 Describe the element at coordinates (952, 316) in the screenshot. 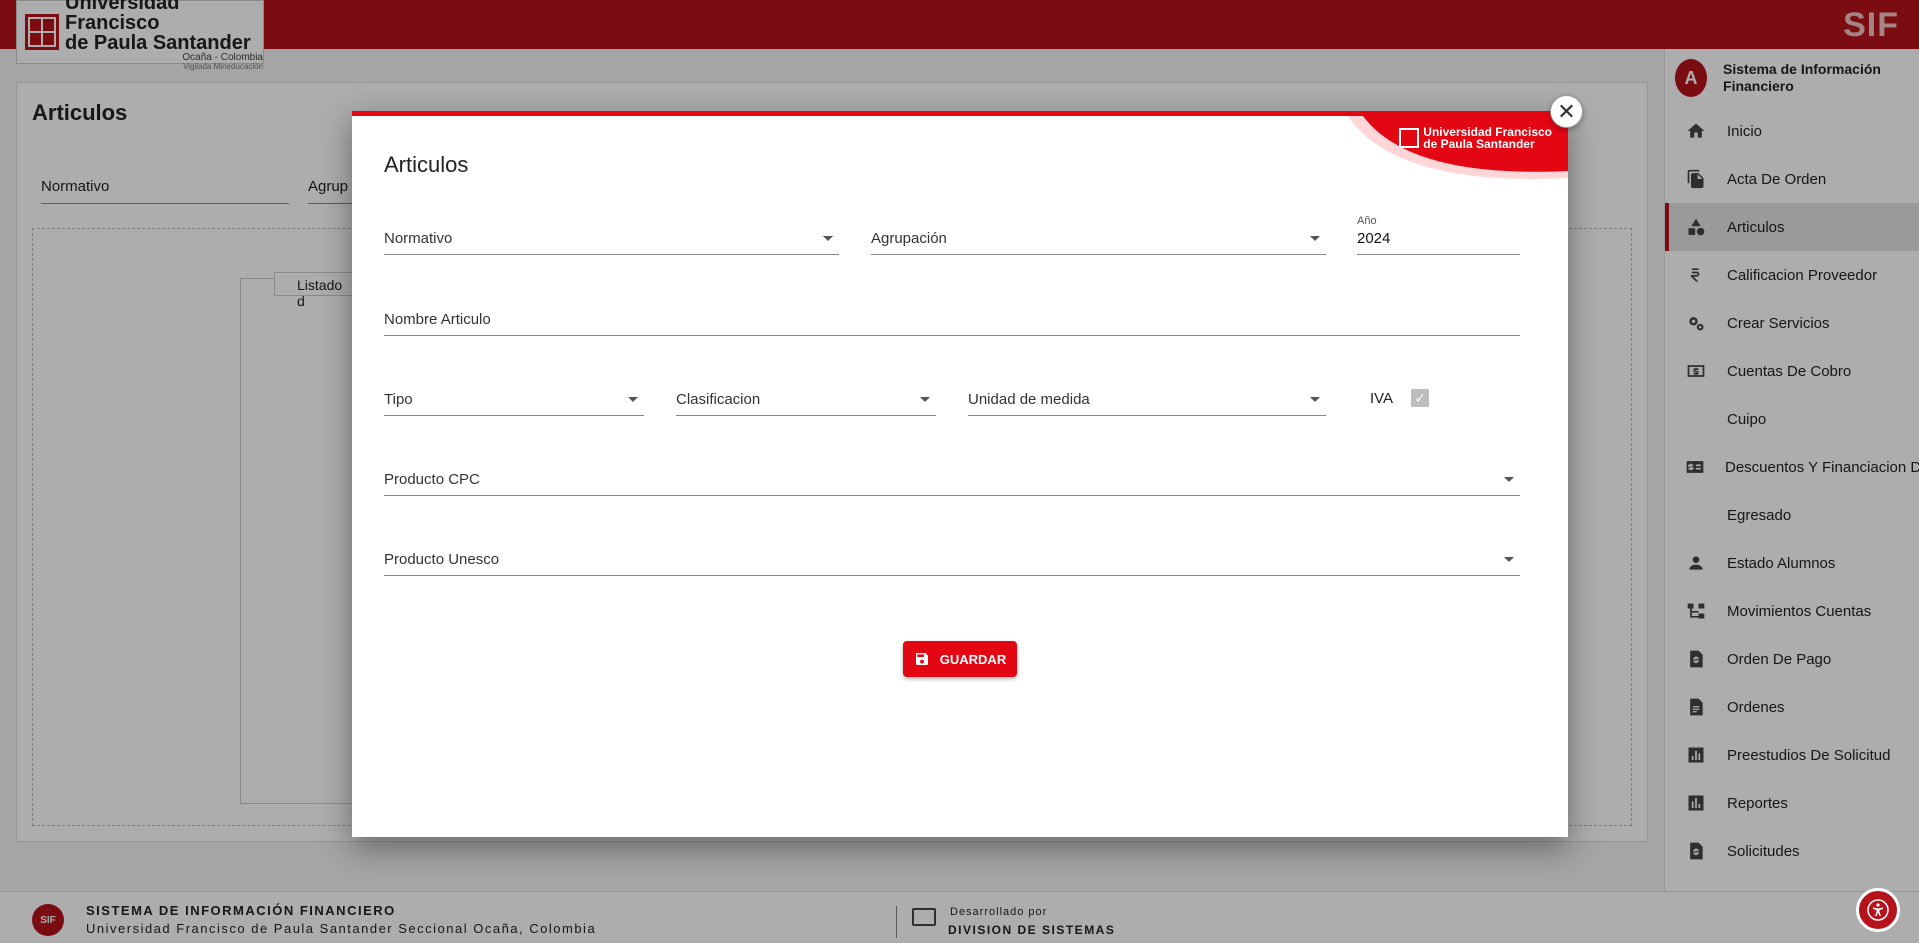

I see `nombre-articulo-input: Nombre Articulo` at that location.